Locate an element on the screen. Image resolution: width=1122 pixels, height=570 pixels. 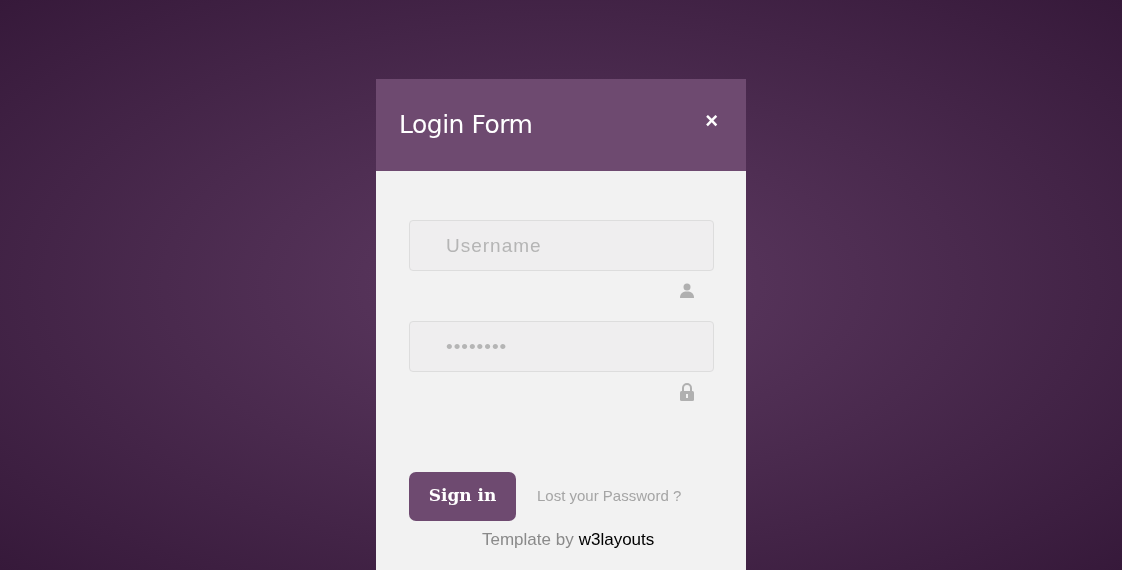
username-field: Username is located at coordinates (561, 245).